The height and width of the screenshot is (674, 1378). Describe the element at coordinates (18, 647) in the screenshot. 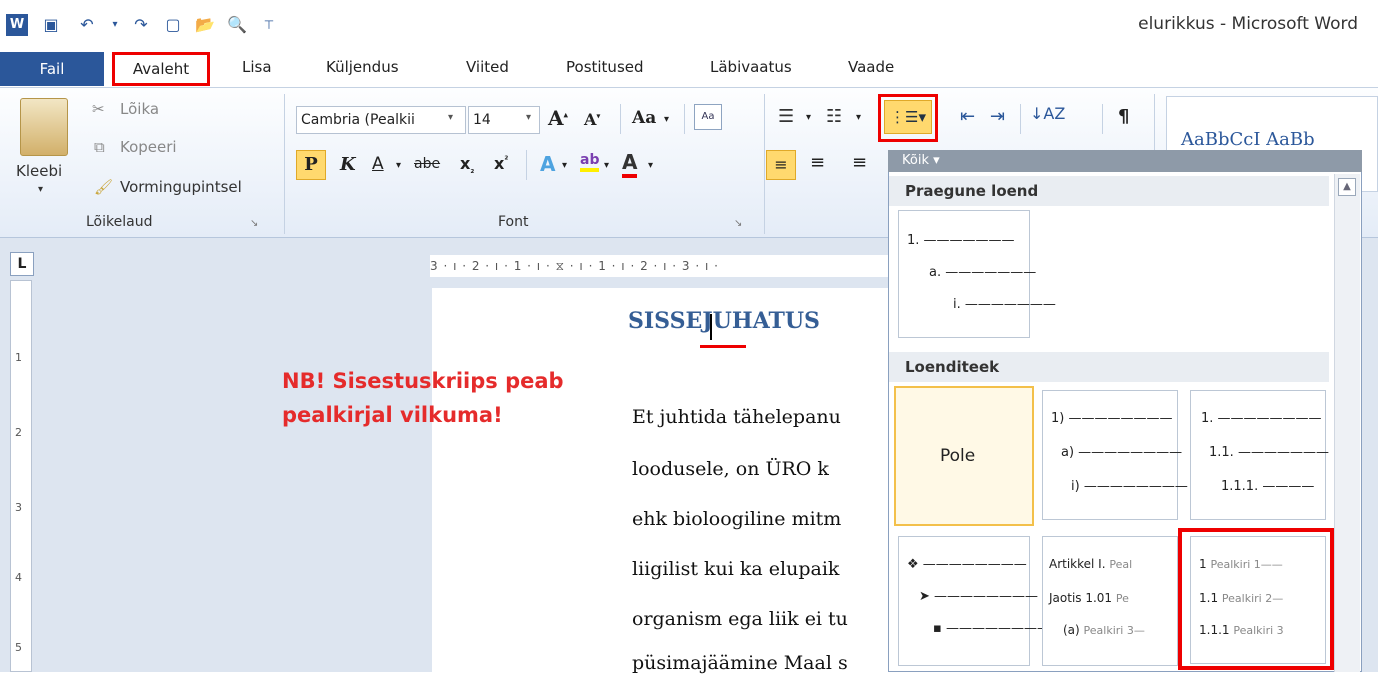

I see `ruler-mark: 5` at that location.